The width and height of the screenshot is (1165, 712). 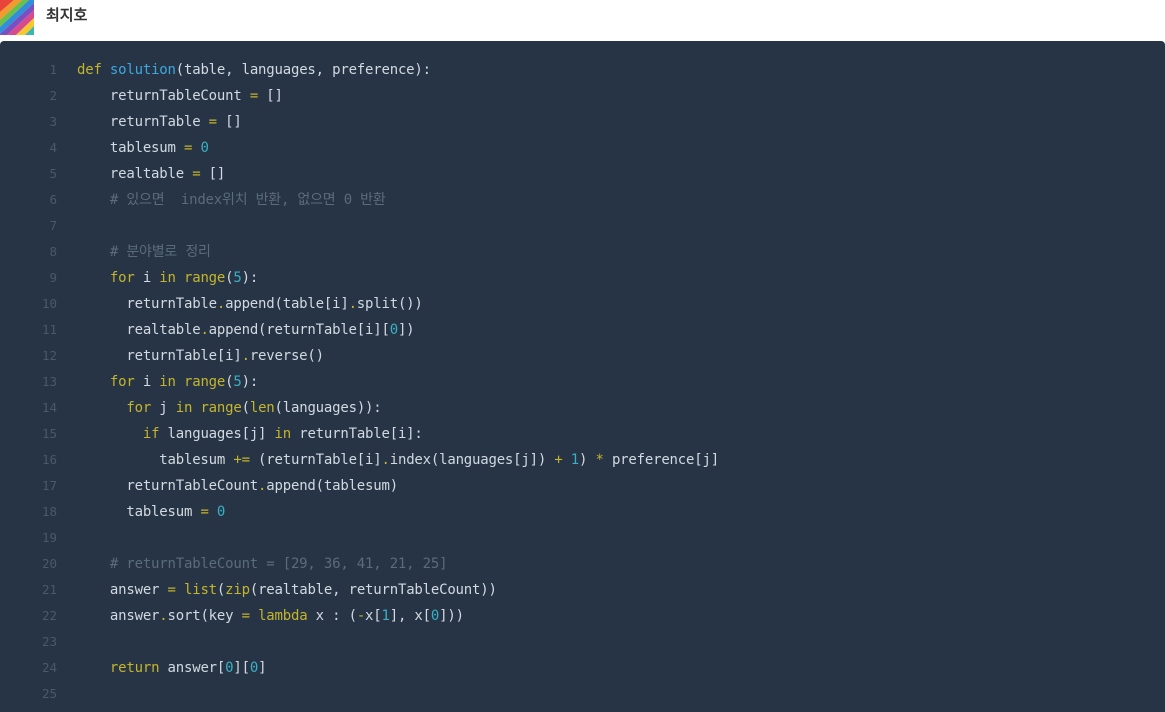 What do you see at coordinates (53, 173) in the screenshot?
I see `line-number: 5` at bounding box center [53, 173].